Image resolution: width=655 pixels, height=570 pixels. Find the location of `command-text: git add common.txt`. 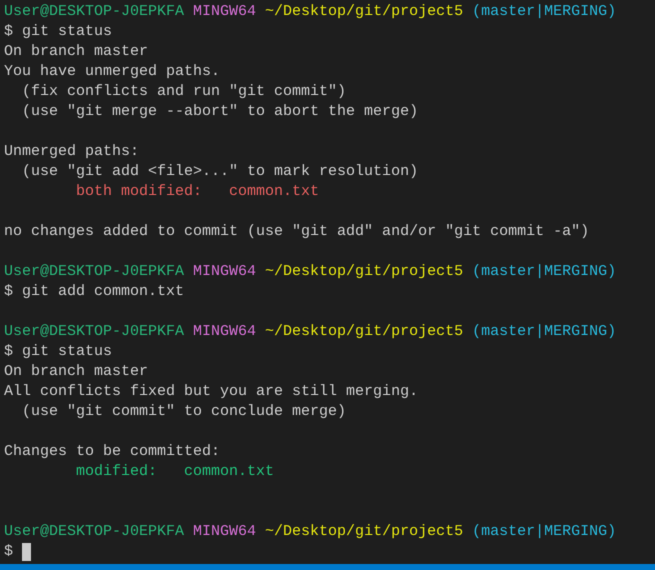

command-text: git add common.txt is located at coordinates (103, 292).